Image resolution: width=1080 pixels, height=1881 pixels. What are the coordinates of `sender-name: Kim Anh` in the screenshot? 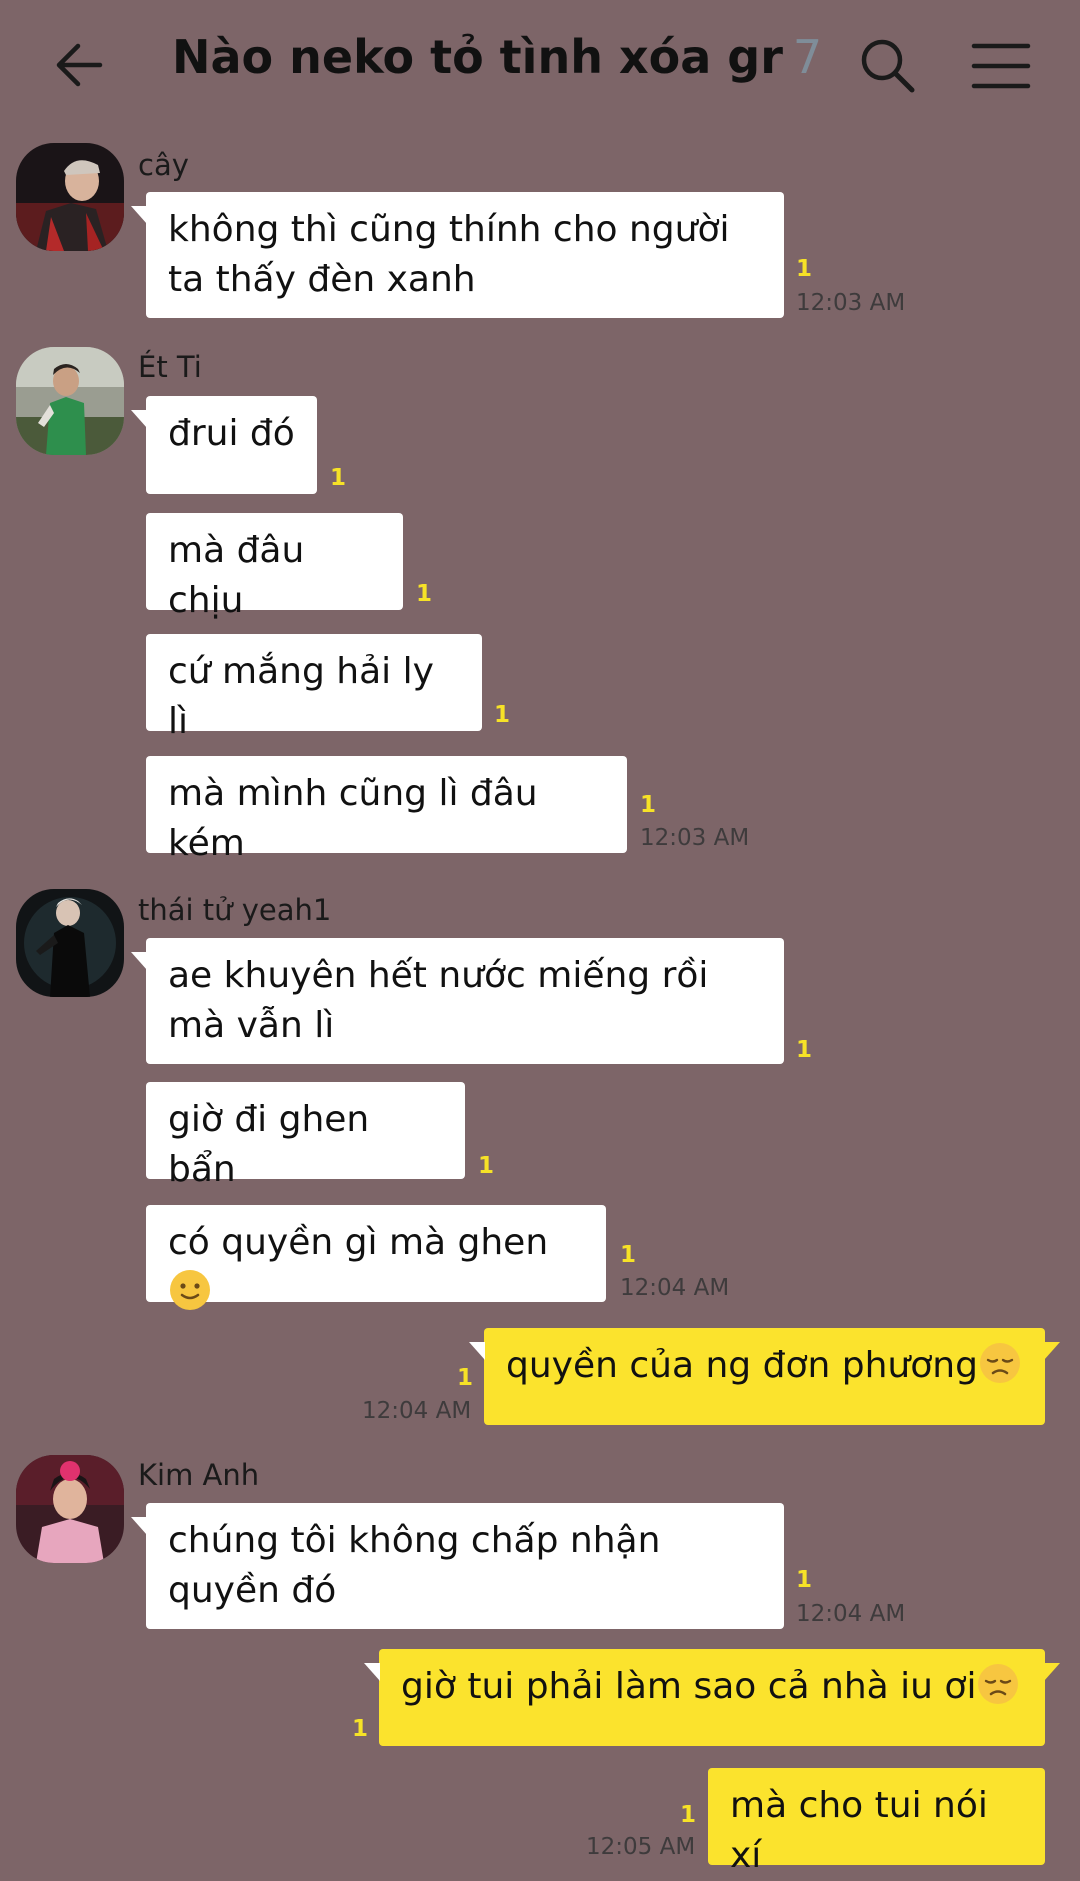 It's located at (199, 1475).